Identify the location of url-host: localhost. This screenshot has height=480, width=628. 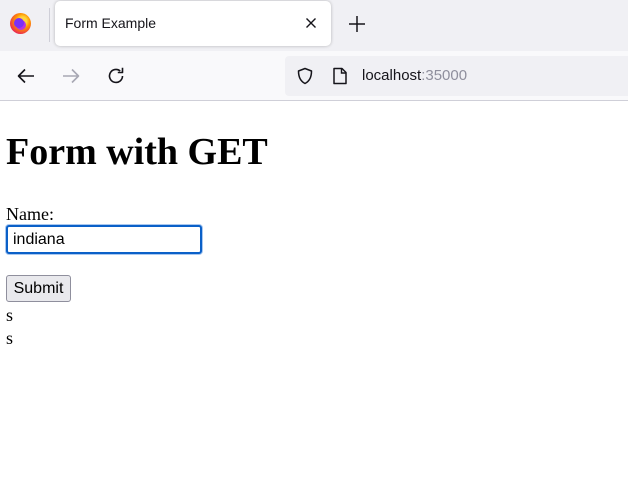
(392, 75).